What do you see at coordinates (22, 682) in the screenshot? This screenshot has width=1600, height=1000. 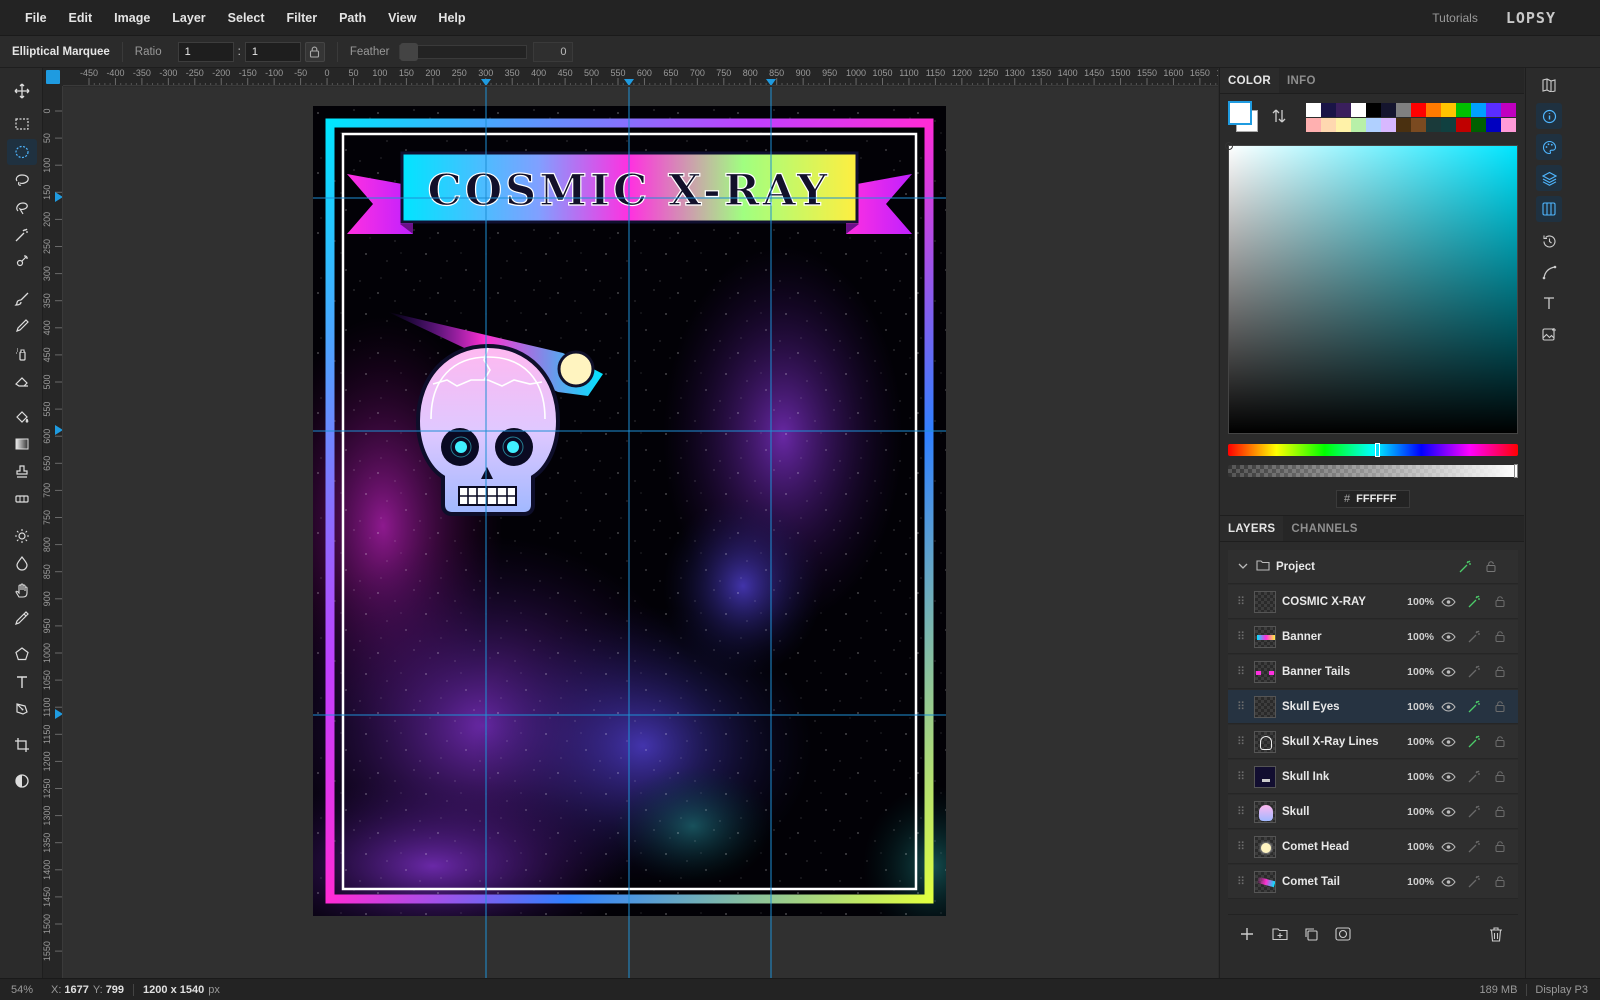 I see `text-tool` at bounding box center [22, 682].